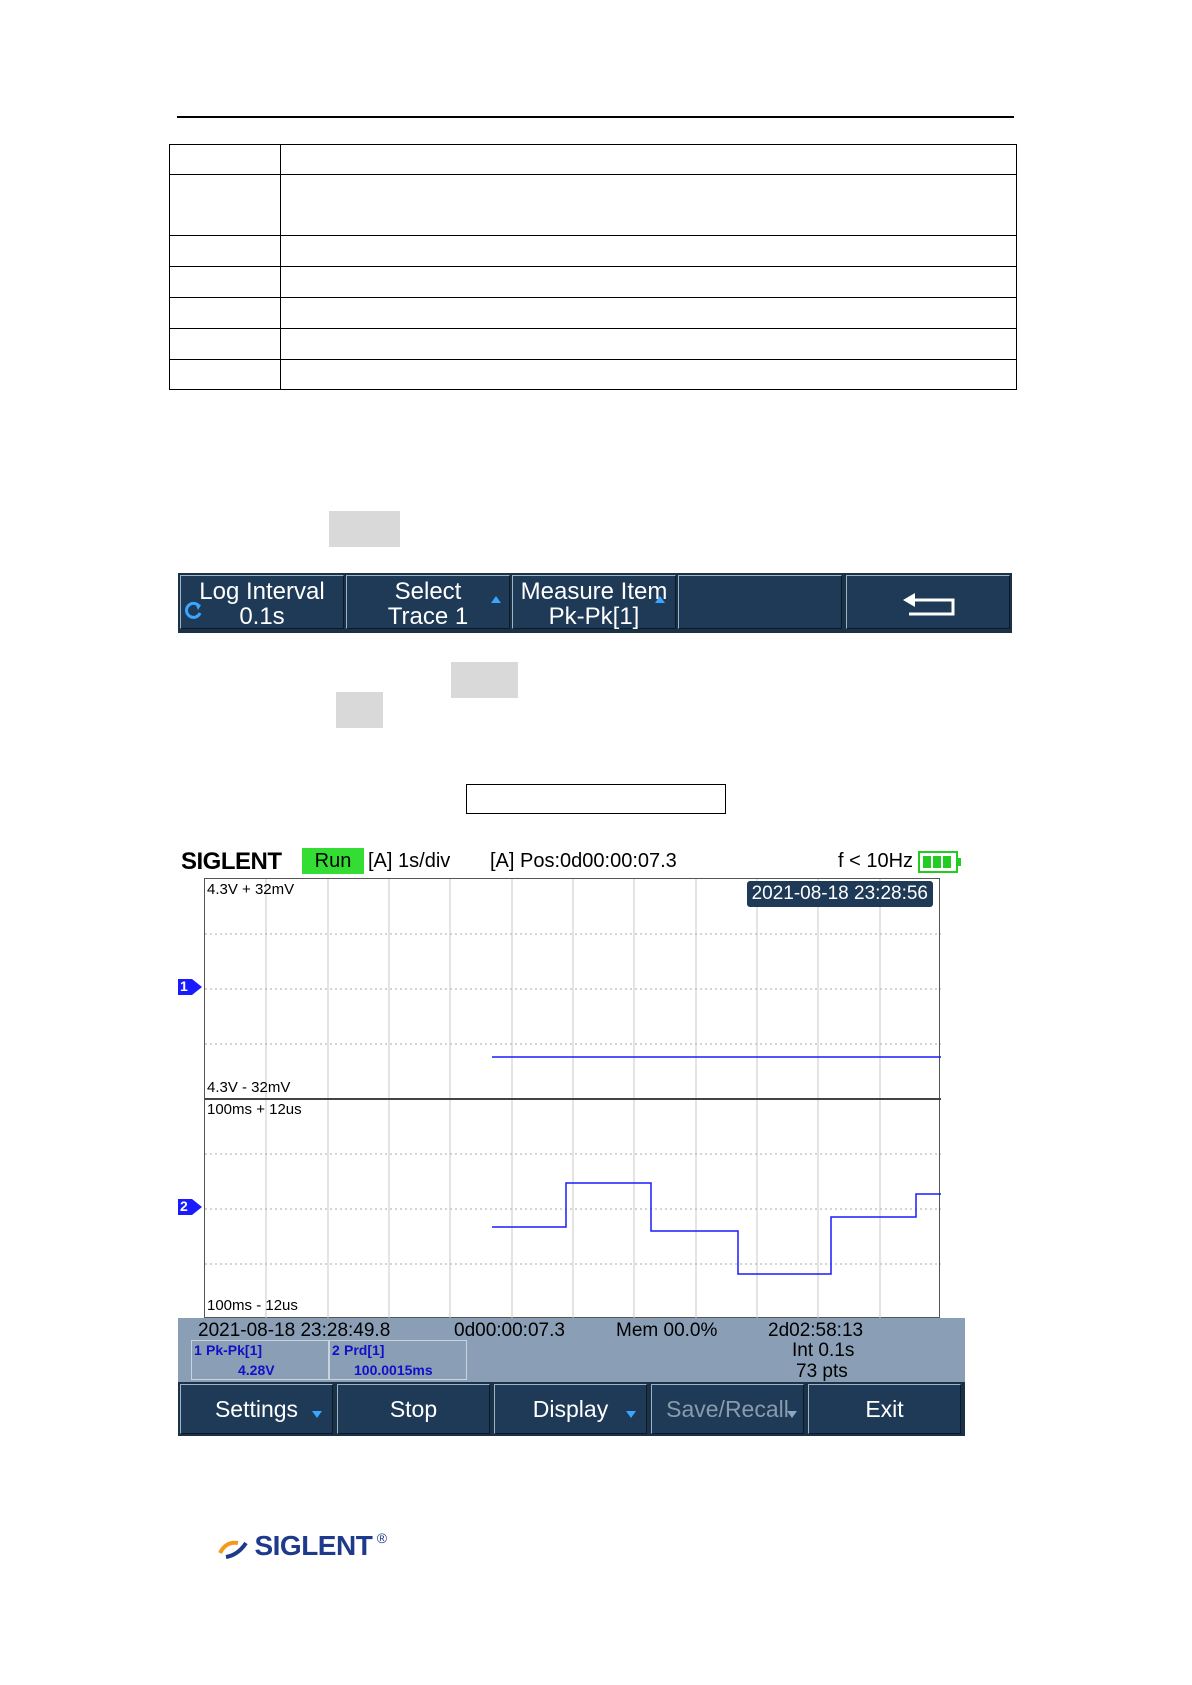 This screenshot has height=1685, width=1192. What do you see at coordinates (595, 117) in the screenshot?
I see `page-header-rule` at bounding box center [595, 117].